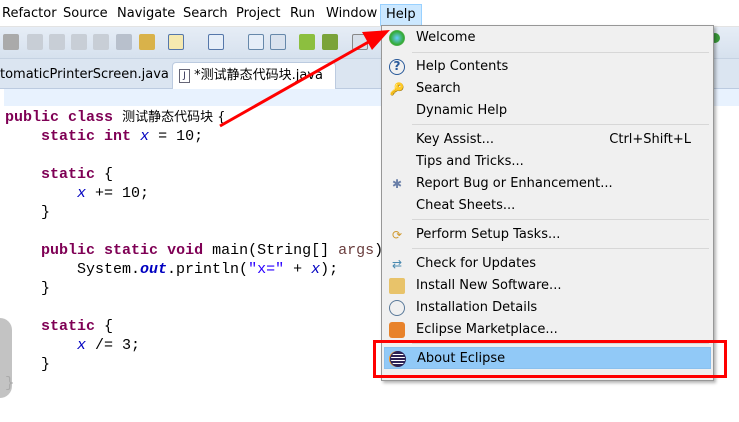  Describe the element at coordinates (296, 83) in the screenshot. I see `arrow-shaft` at that location.